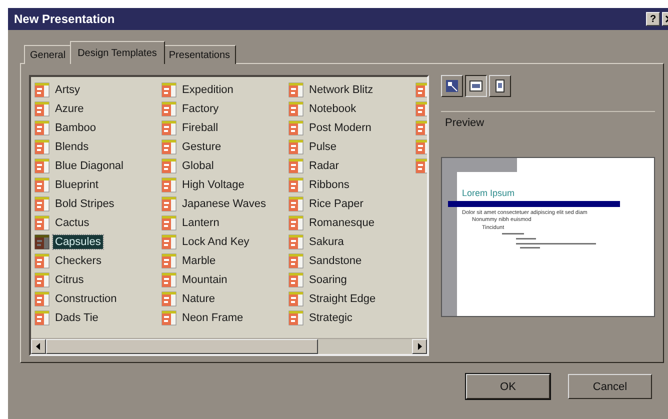 This screenshot has width=668, height=419. Describe the element at coordinates (610, 386) in the screenshot. I see `dialog-button: Cancel` at that location.